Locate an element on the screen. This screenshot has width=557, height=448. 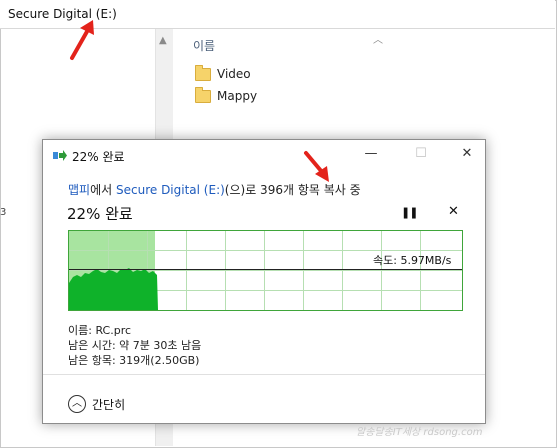
source-link: 맵피 is located at coordinates (79, 190).